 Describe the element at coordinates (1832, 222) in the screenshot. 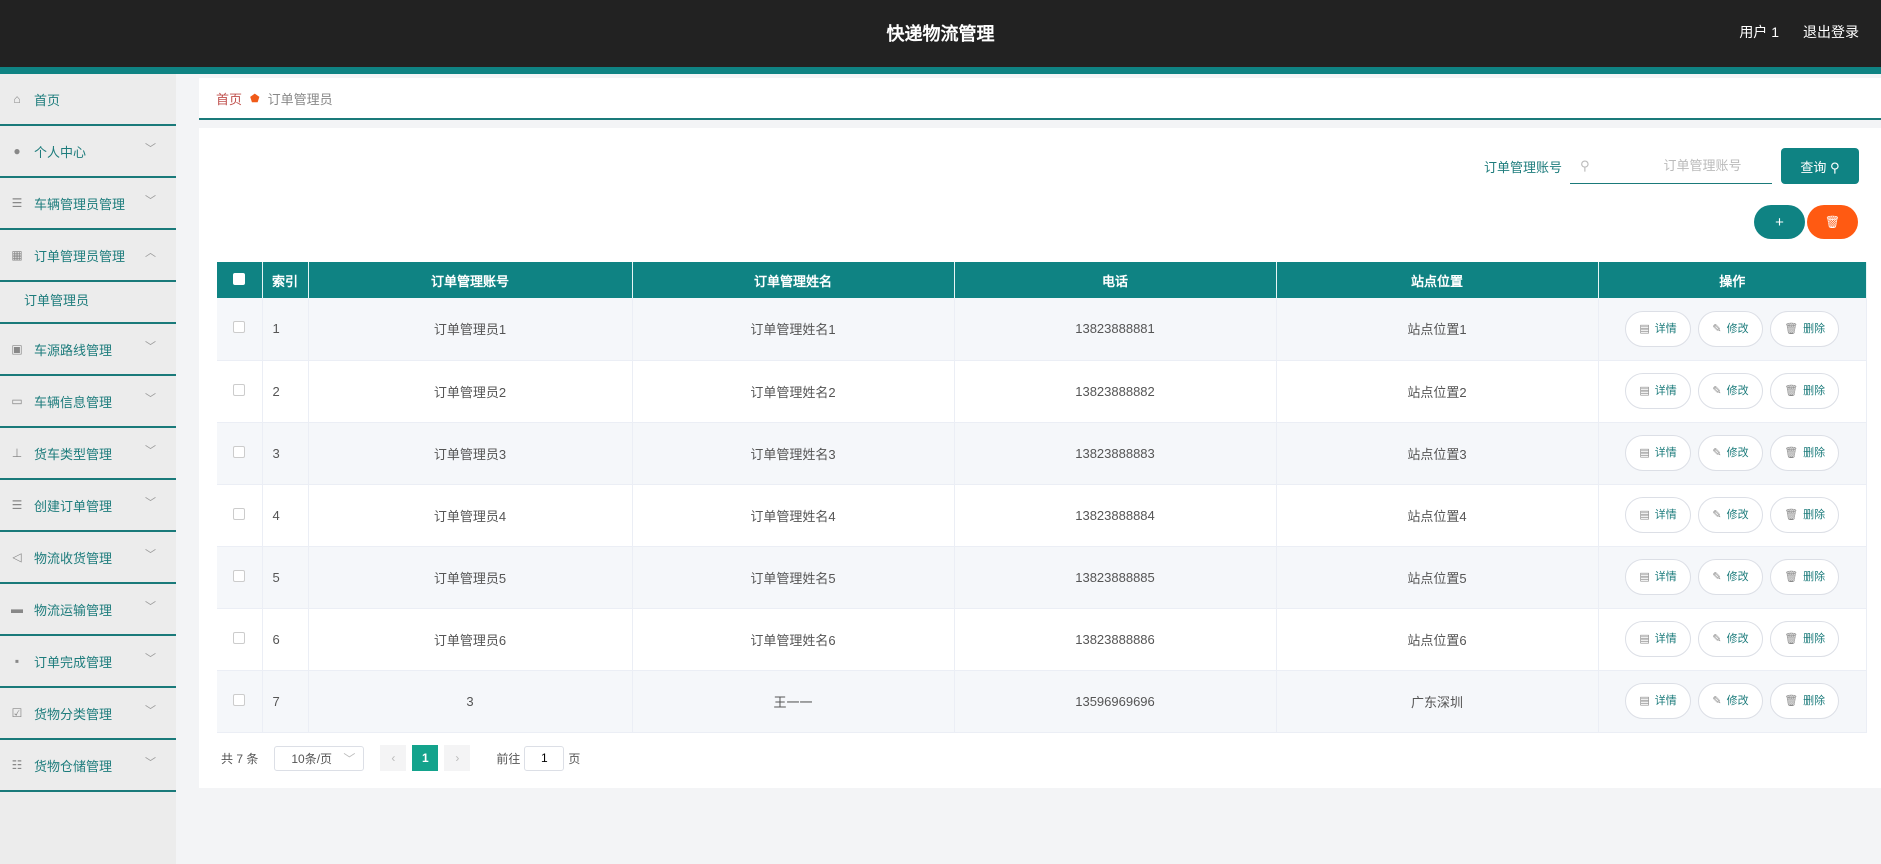

I see `batch-delete-button: 🗑` at that location.